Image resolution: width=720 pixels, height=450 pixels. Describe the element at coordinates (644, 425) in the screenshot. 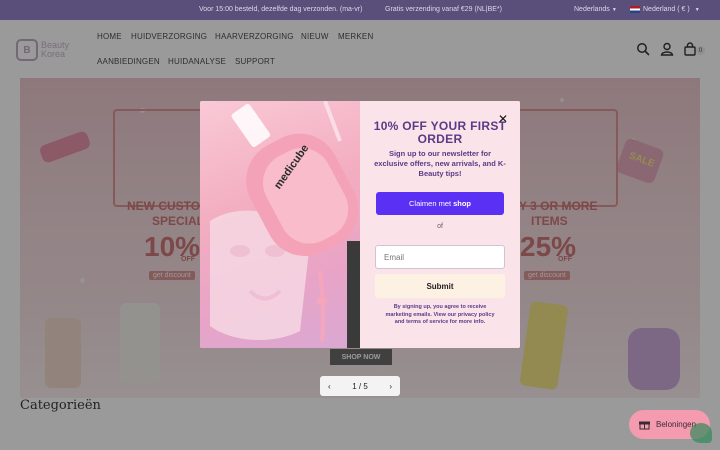

I see `gift-icon` at that location.